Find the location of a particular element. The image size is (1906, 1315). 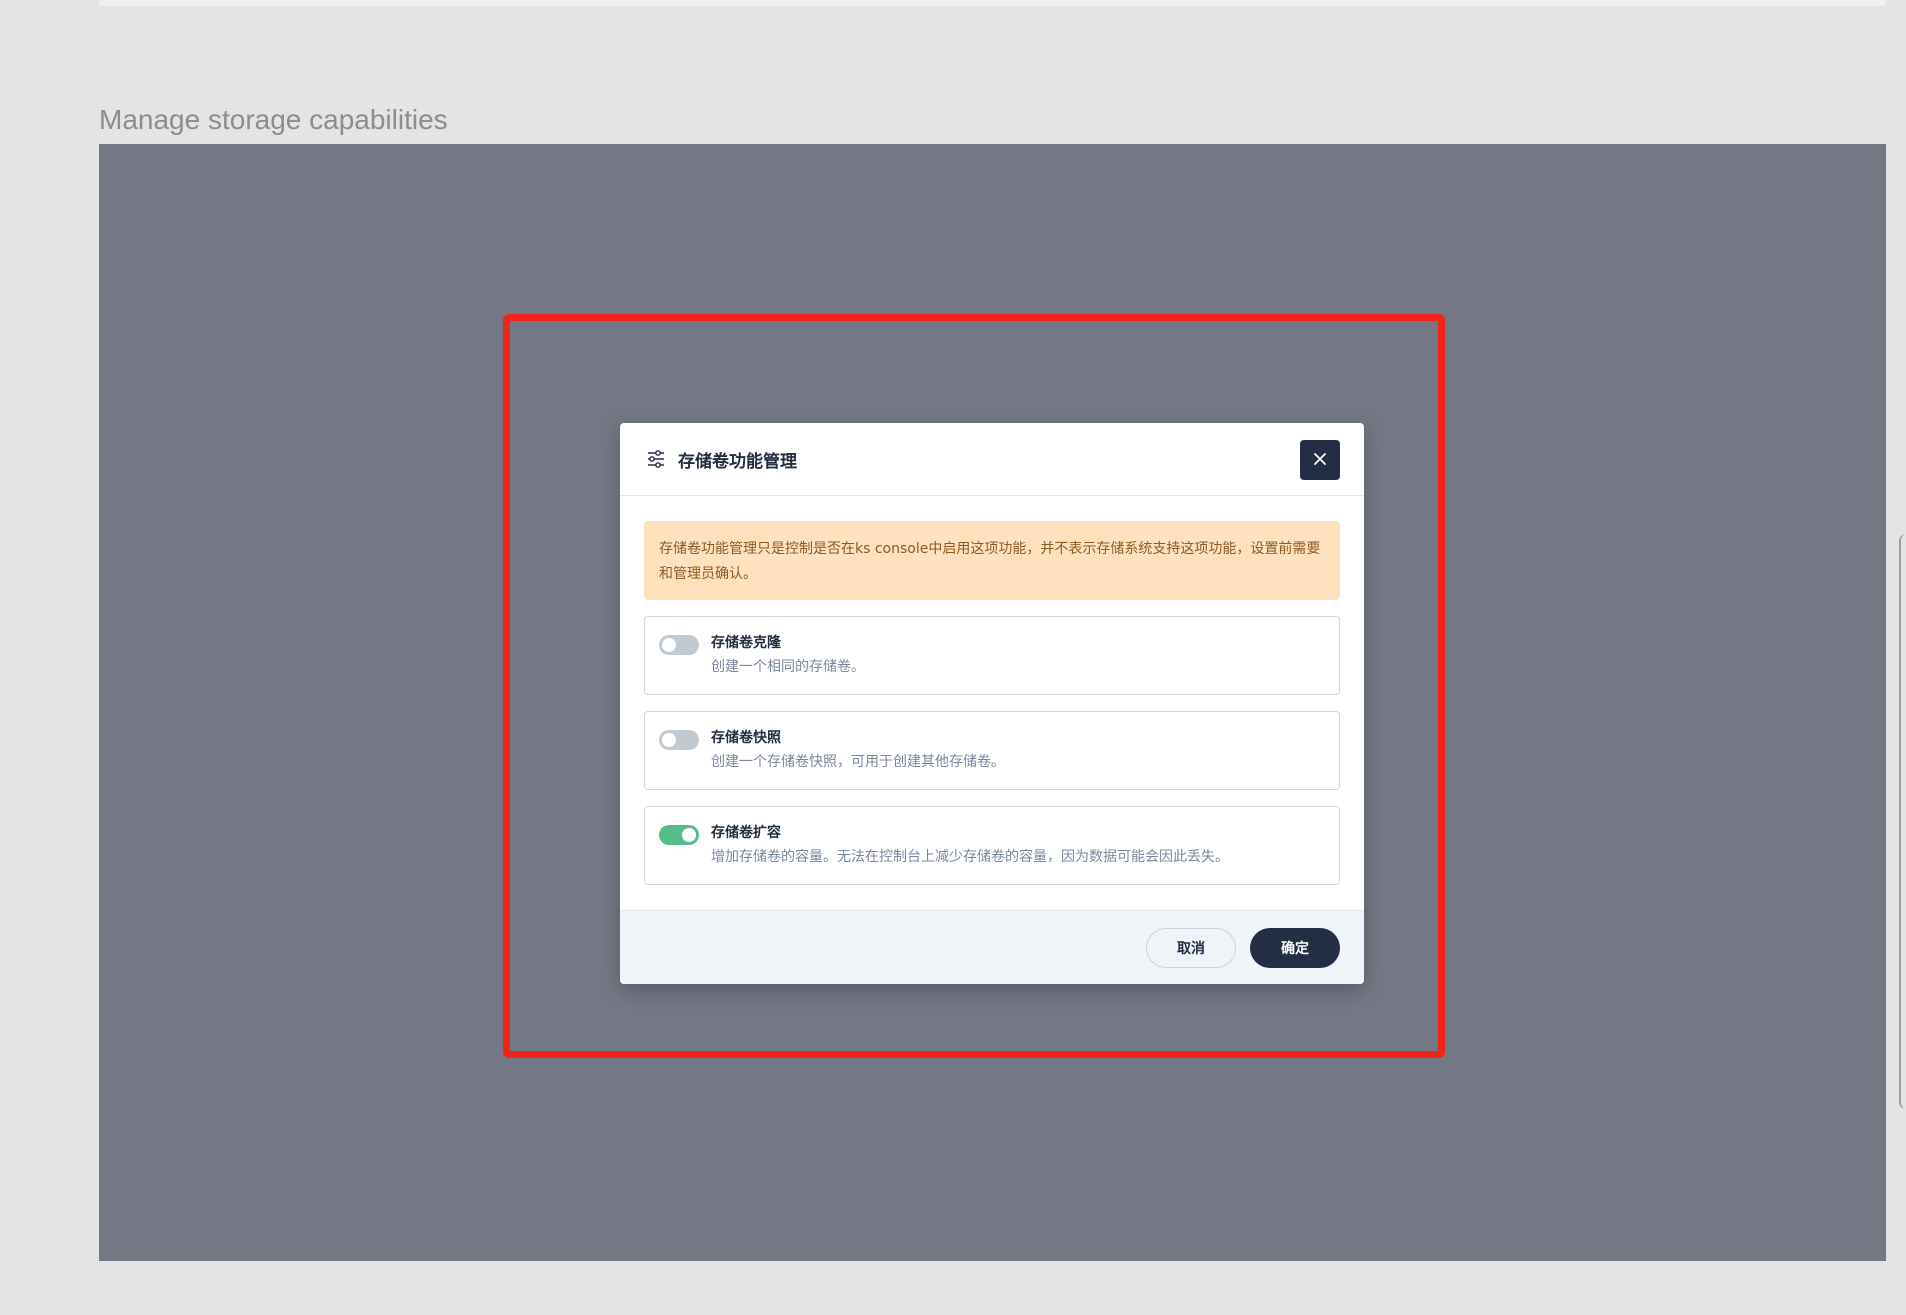

section-title: Manage storage capabilities is located at coordinates (273, 119).